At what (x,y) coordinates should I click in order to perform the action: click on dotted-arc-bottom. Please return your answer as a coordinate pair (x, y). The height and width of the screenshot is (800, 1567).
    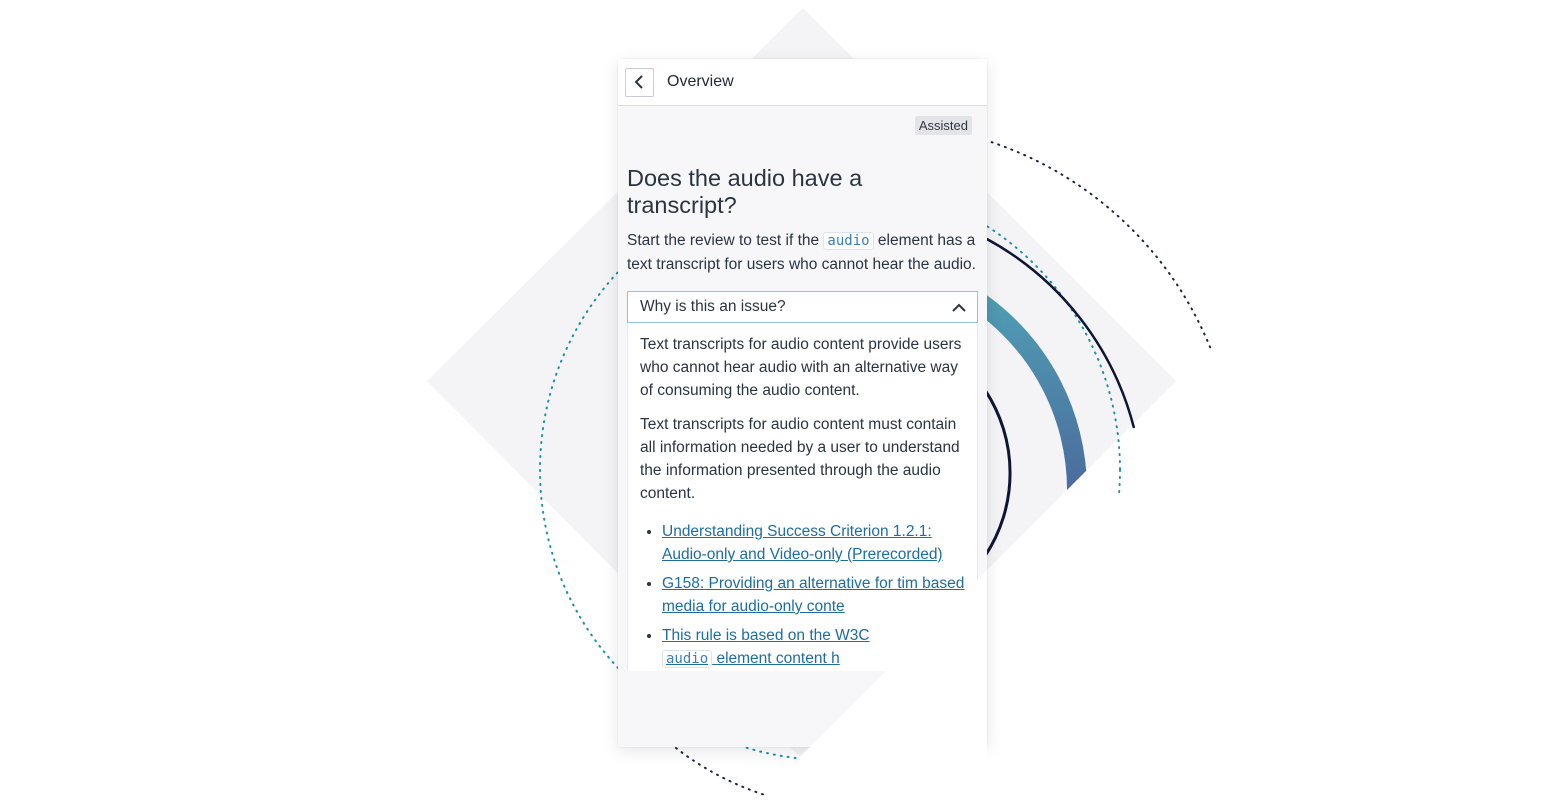
    Looking at the image, I should click on (720, 771).